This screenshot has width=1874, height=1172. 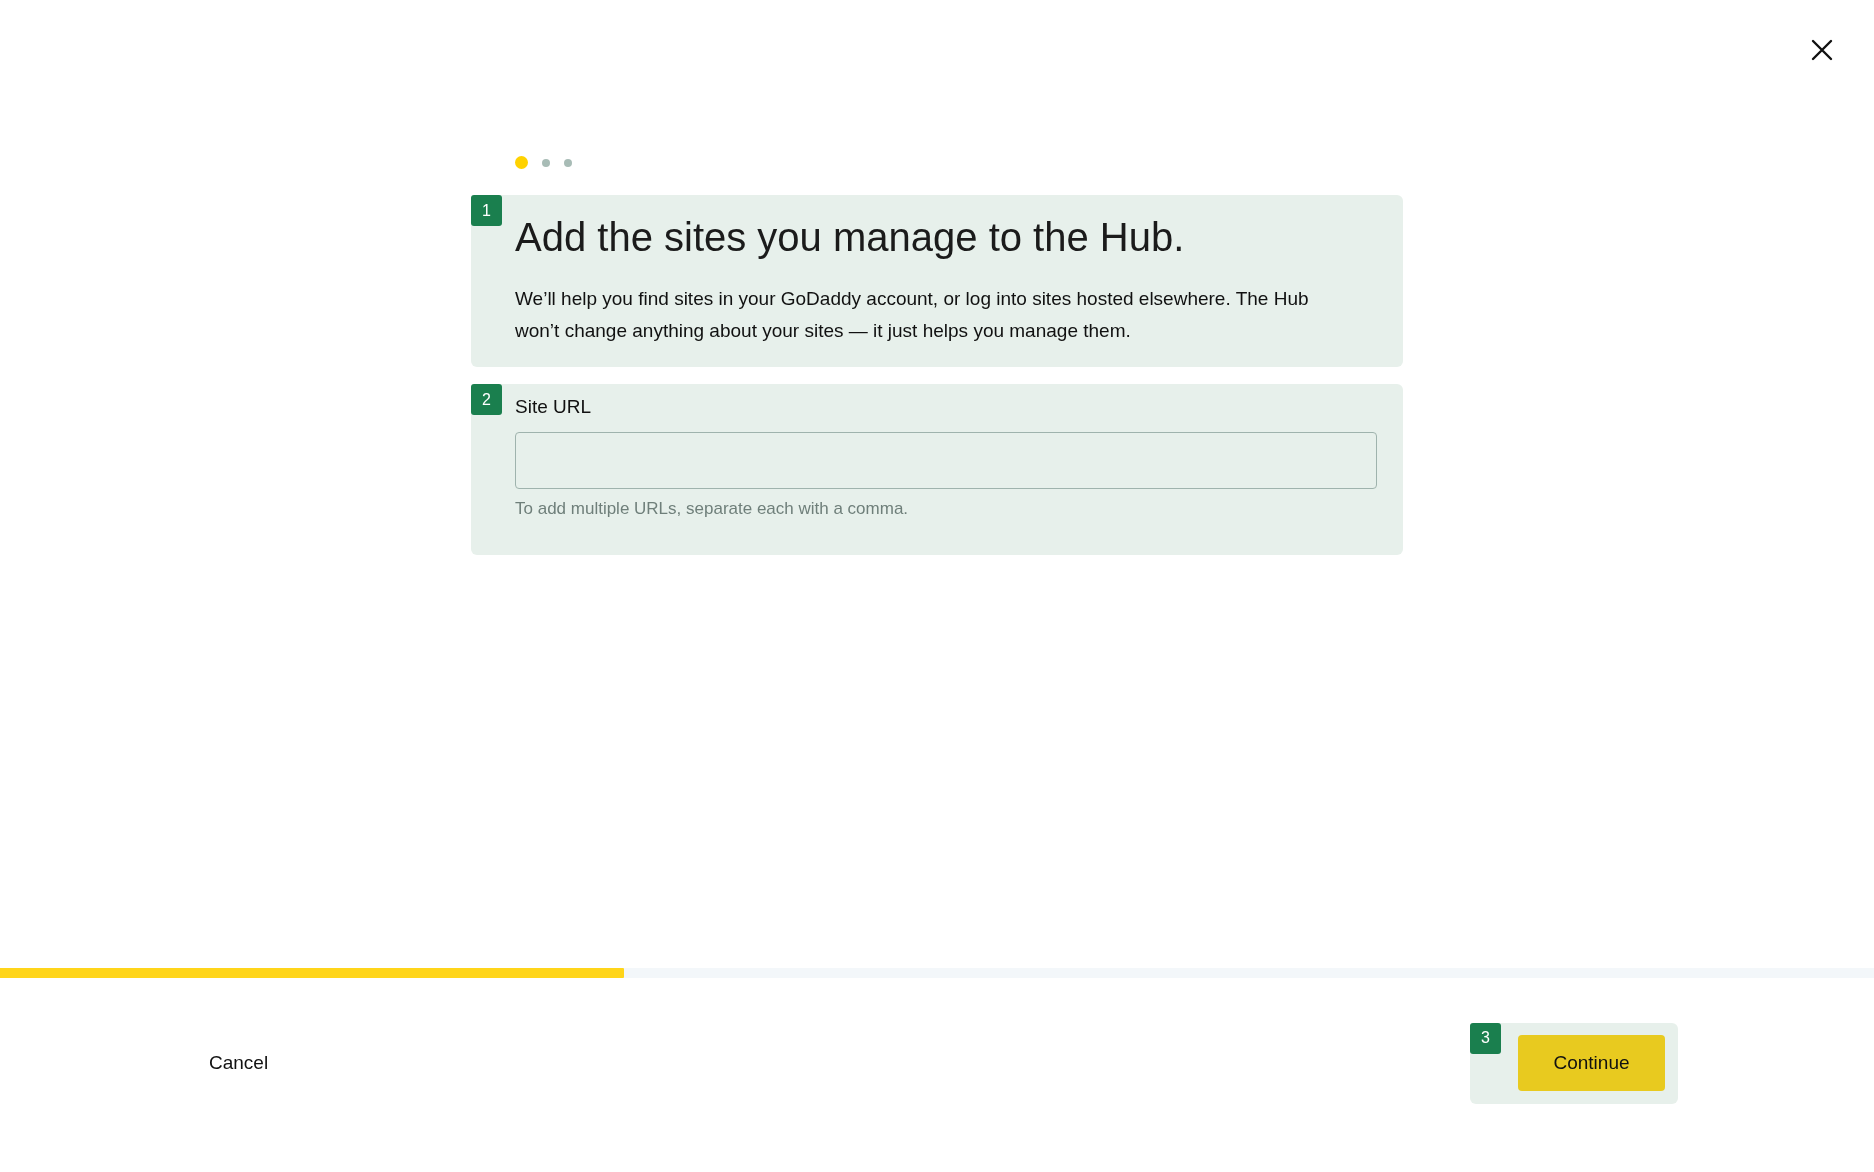 I want to click on cancel-button: Cancel, so click(x=239, y=1063).